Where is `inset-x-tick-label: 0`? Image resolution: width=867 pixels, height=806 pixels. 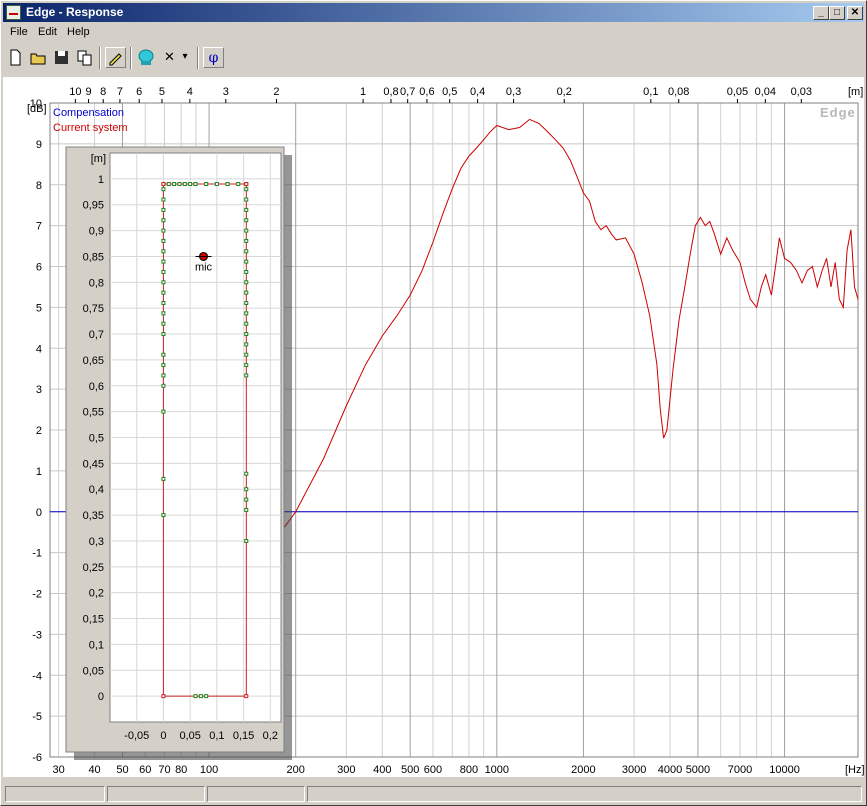 inset-x-tick-label: 0 is located at coordinates (163, 736).